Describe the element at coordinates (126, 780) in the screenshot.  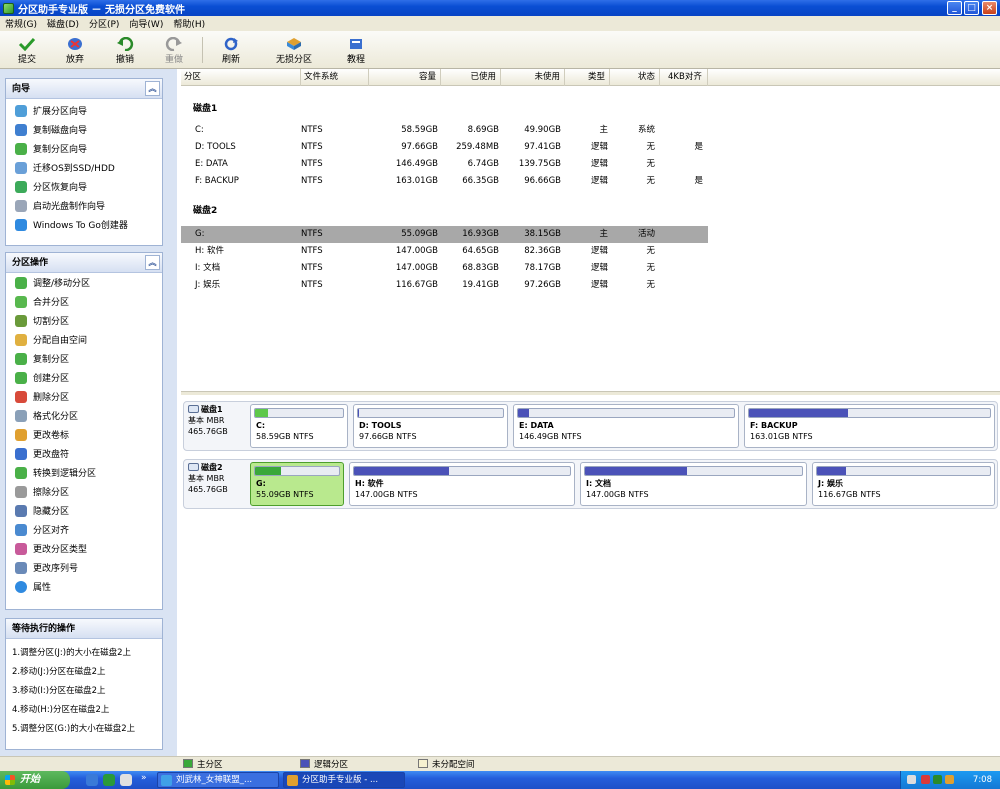
I see `desktop-icon` at that location.